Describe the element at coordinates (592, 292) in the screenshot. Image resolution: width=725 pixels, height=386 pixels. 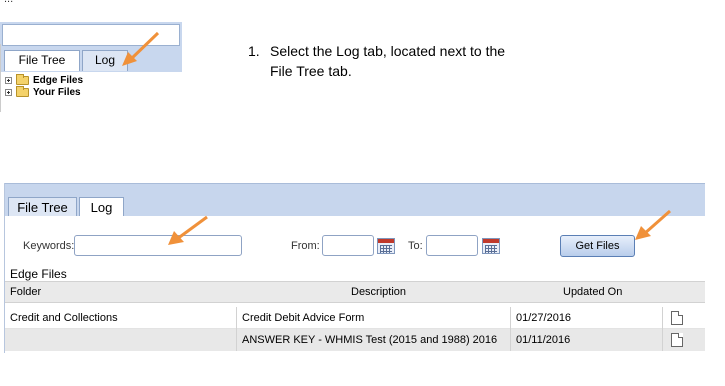
I see `column-header-updated: Updated On` at that location.